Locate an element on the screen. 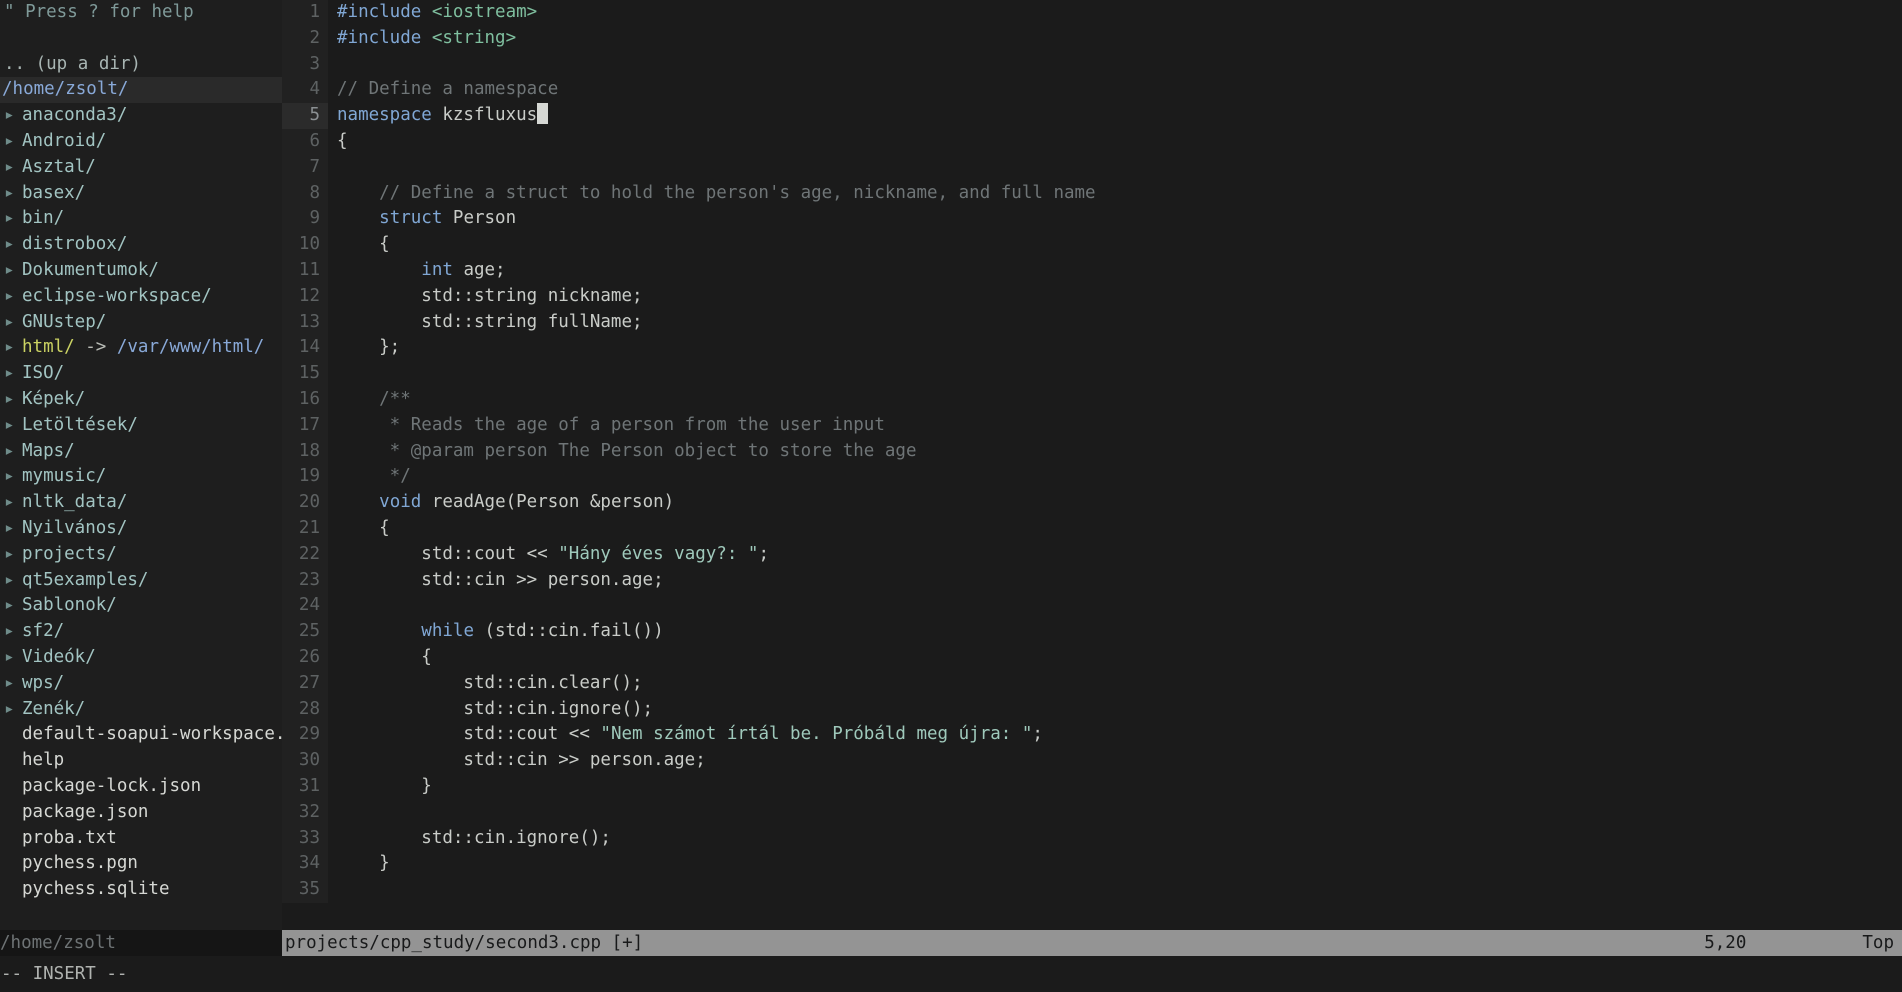 The image size is (1902, 992). explorer-file-item: default-soapui-workspace.xml is located at coordinates (141, 735).